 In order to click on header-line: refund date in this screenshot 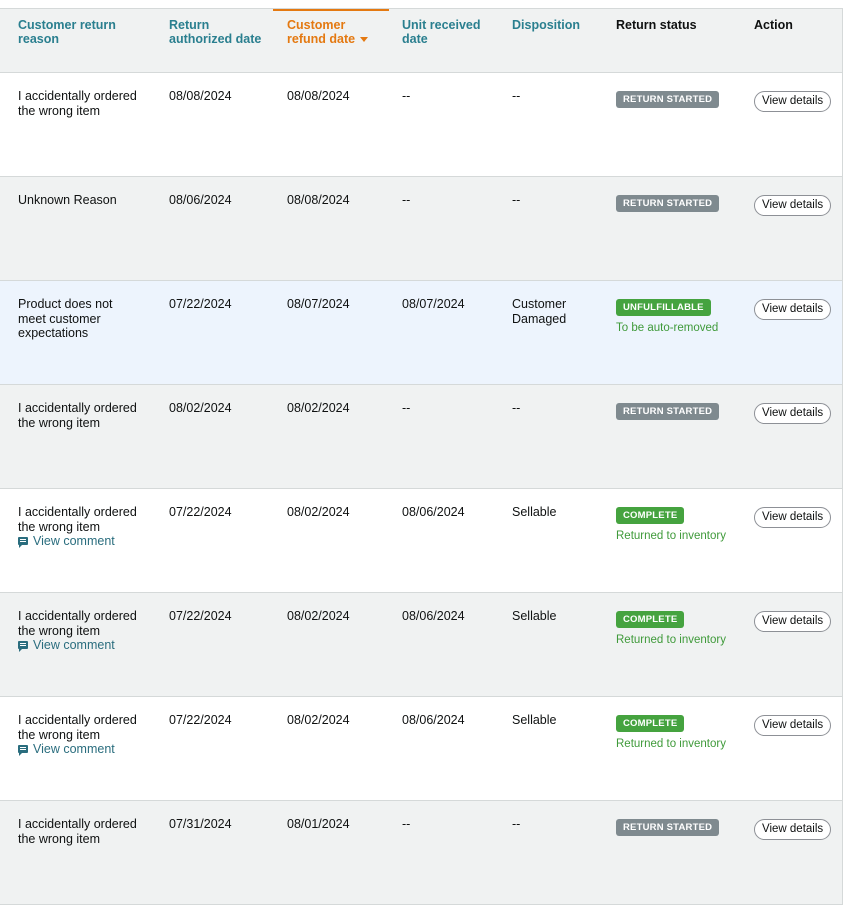, I will do `click(337, 39)`.